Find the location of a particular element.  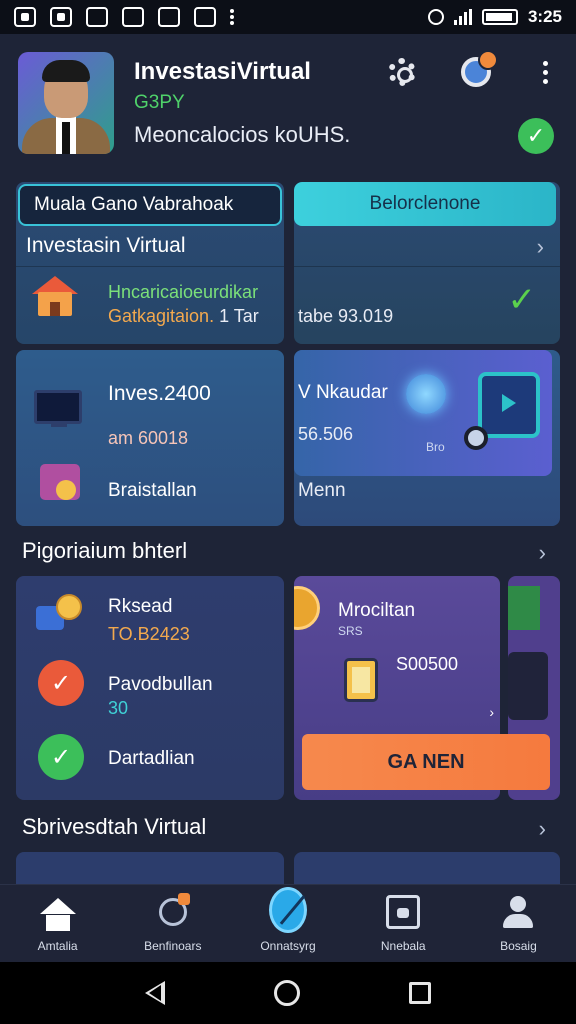

more-notifications-icon is located at coordinates (232, 17).